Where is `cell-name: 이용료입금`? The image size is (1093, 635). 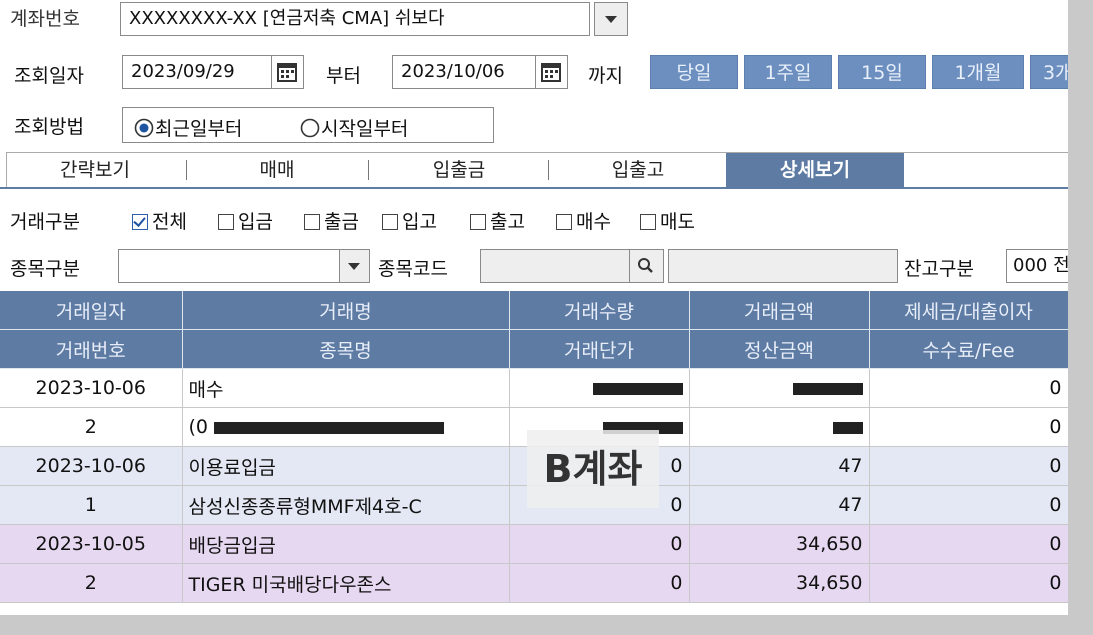
cell-name: 이용료입금 is located at coordinates (346, 466).